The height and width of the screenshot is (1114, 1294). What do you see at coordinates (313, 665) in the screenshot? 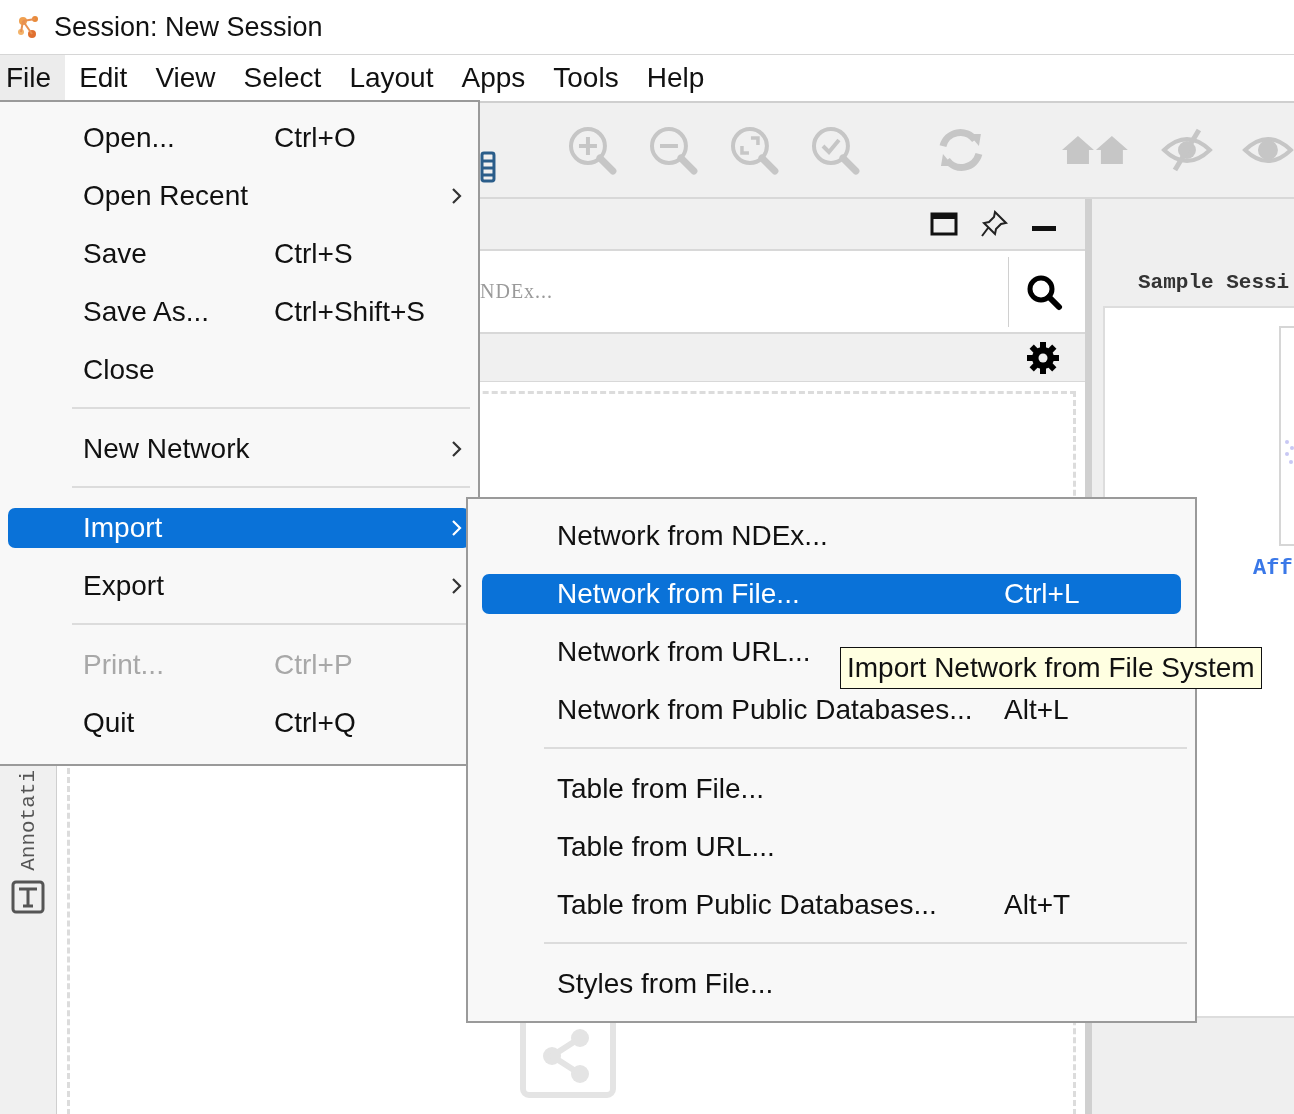
I see `shortcut-text: Ctrl+P` at bounding box center [313, 665].